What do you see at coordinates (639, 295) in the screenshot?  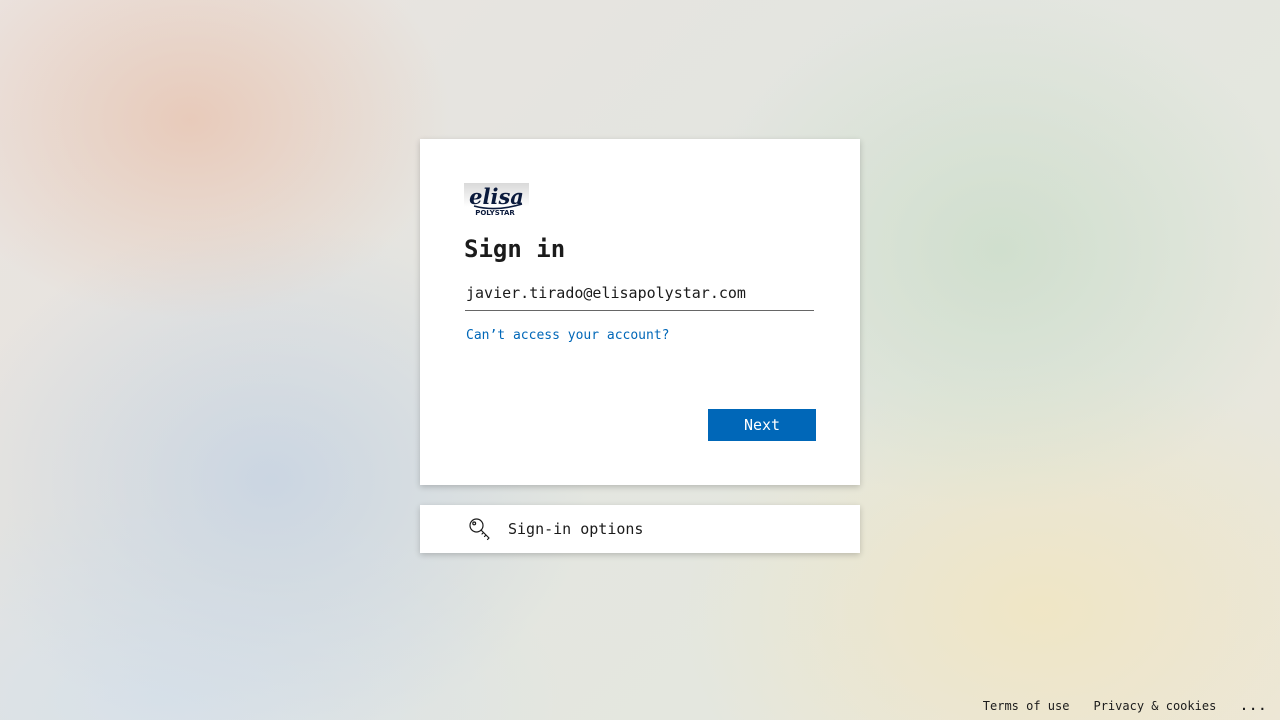 I see `email-field` at bounding box center [639, 295].